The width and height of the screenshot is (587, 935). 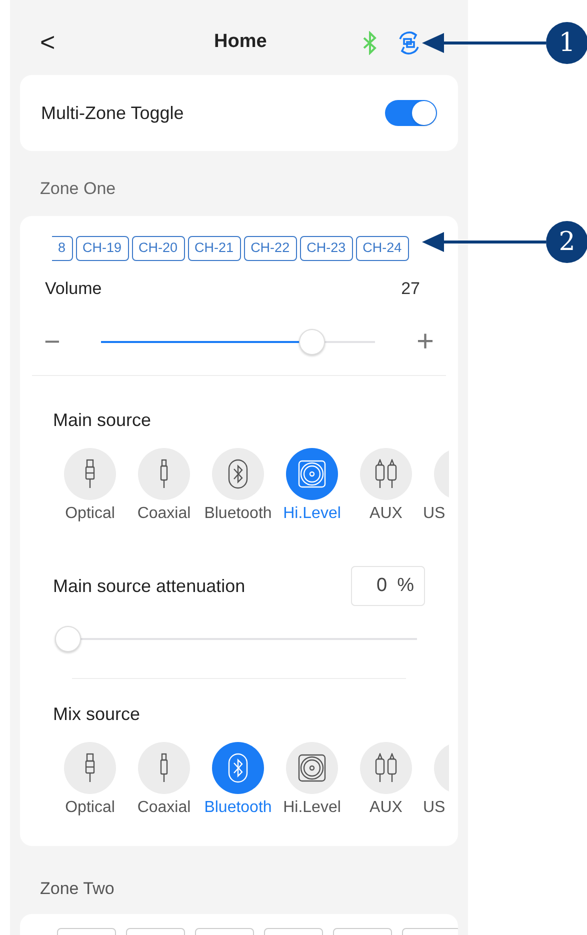 I want to click on decrease-button: −, so click(x=52, y=342).